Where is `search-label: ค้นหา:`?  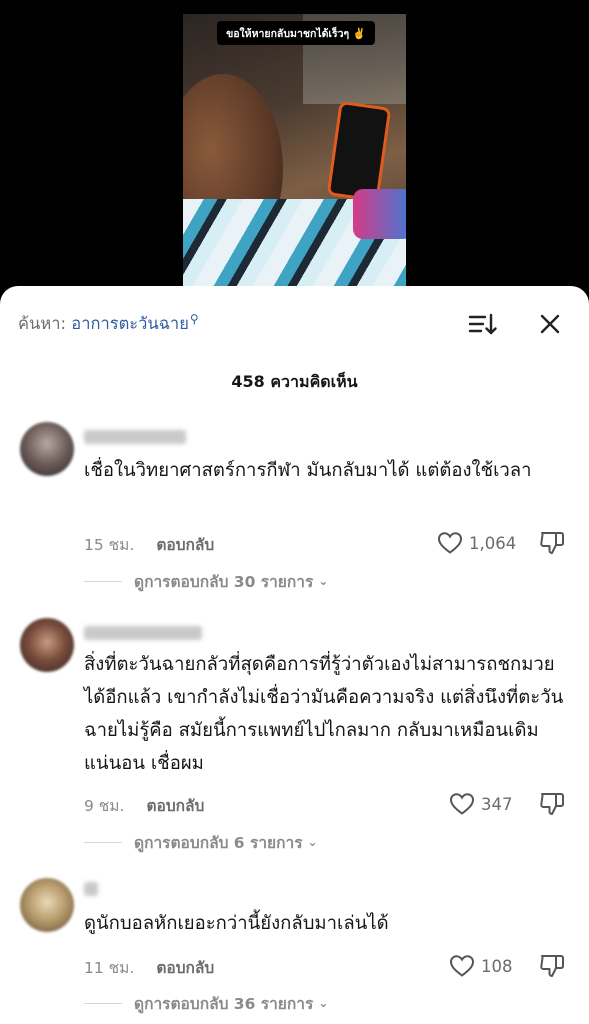 search-label: ค้นหา: is located at coordinates (42, 323).